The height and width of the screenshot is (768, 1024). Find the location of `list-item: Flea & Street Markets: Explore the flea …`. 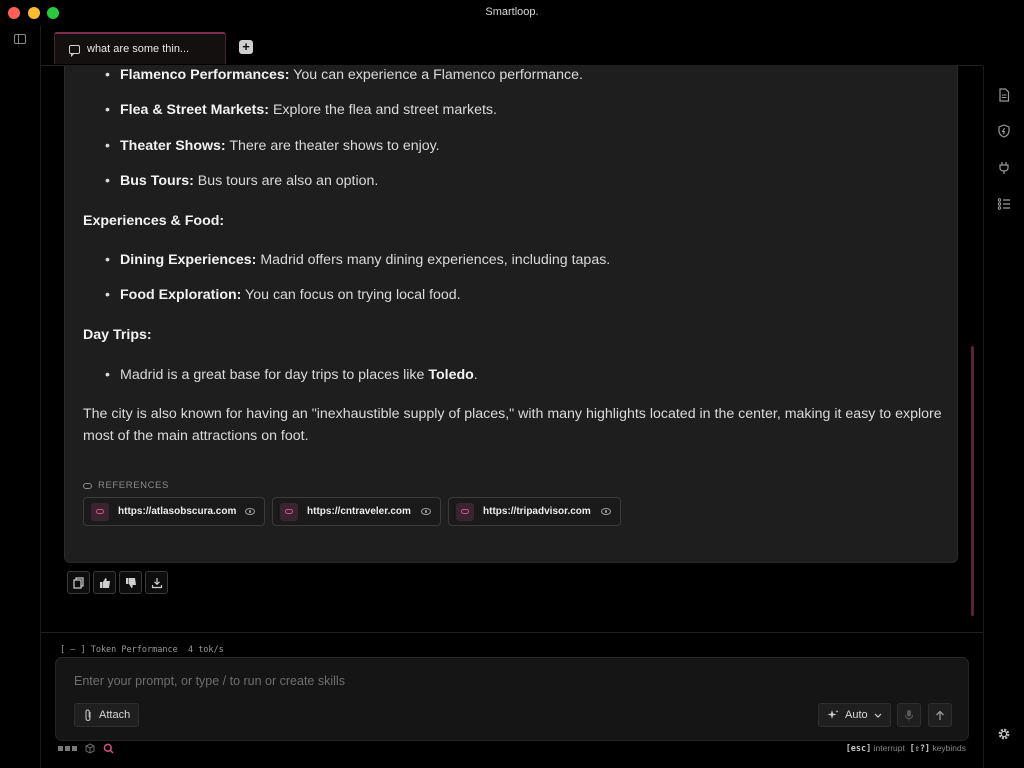

list-item: Flea & Street Markets: Explore the flea … is located at coordinates (301, 110).